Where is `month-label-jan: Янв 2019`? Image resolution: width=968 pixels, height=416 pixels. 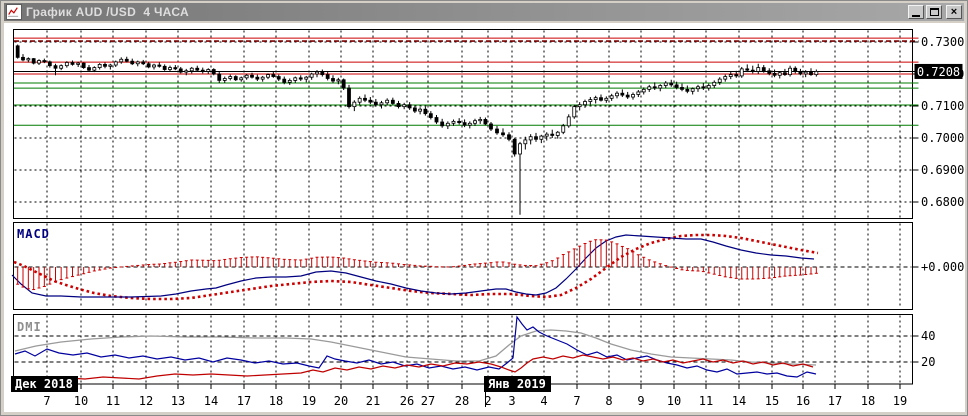
month-label-jan: Янв 2019 is located at coordinates (517, 384).